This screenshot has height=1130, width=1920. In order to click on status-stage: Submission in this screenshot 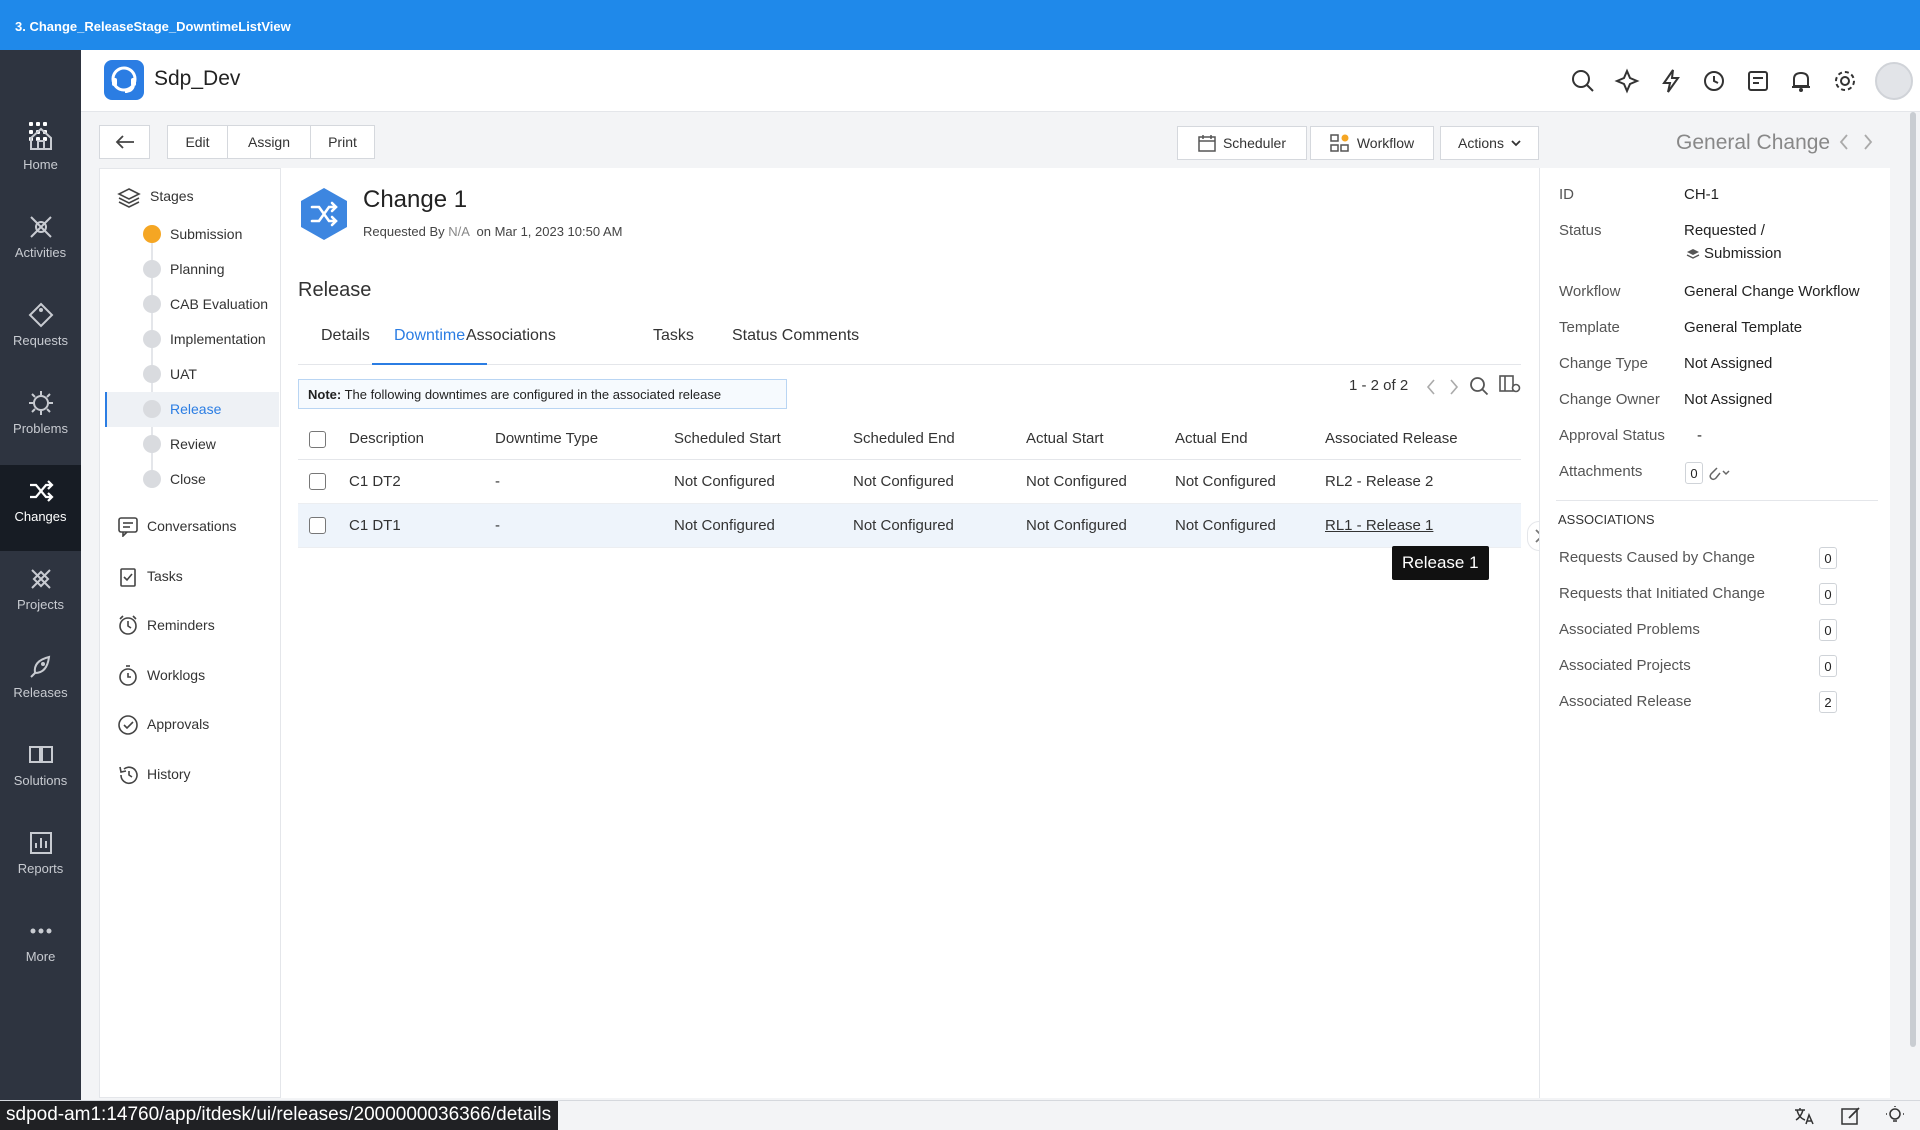, I will do `click(1734, 253)`.